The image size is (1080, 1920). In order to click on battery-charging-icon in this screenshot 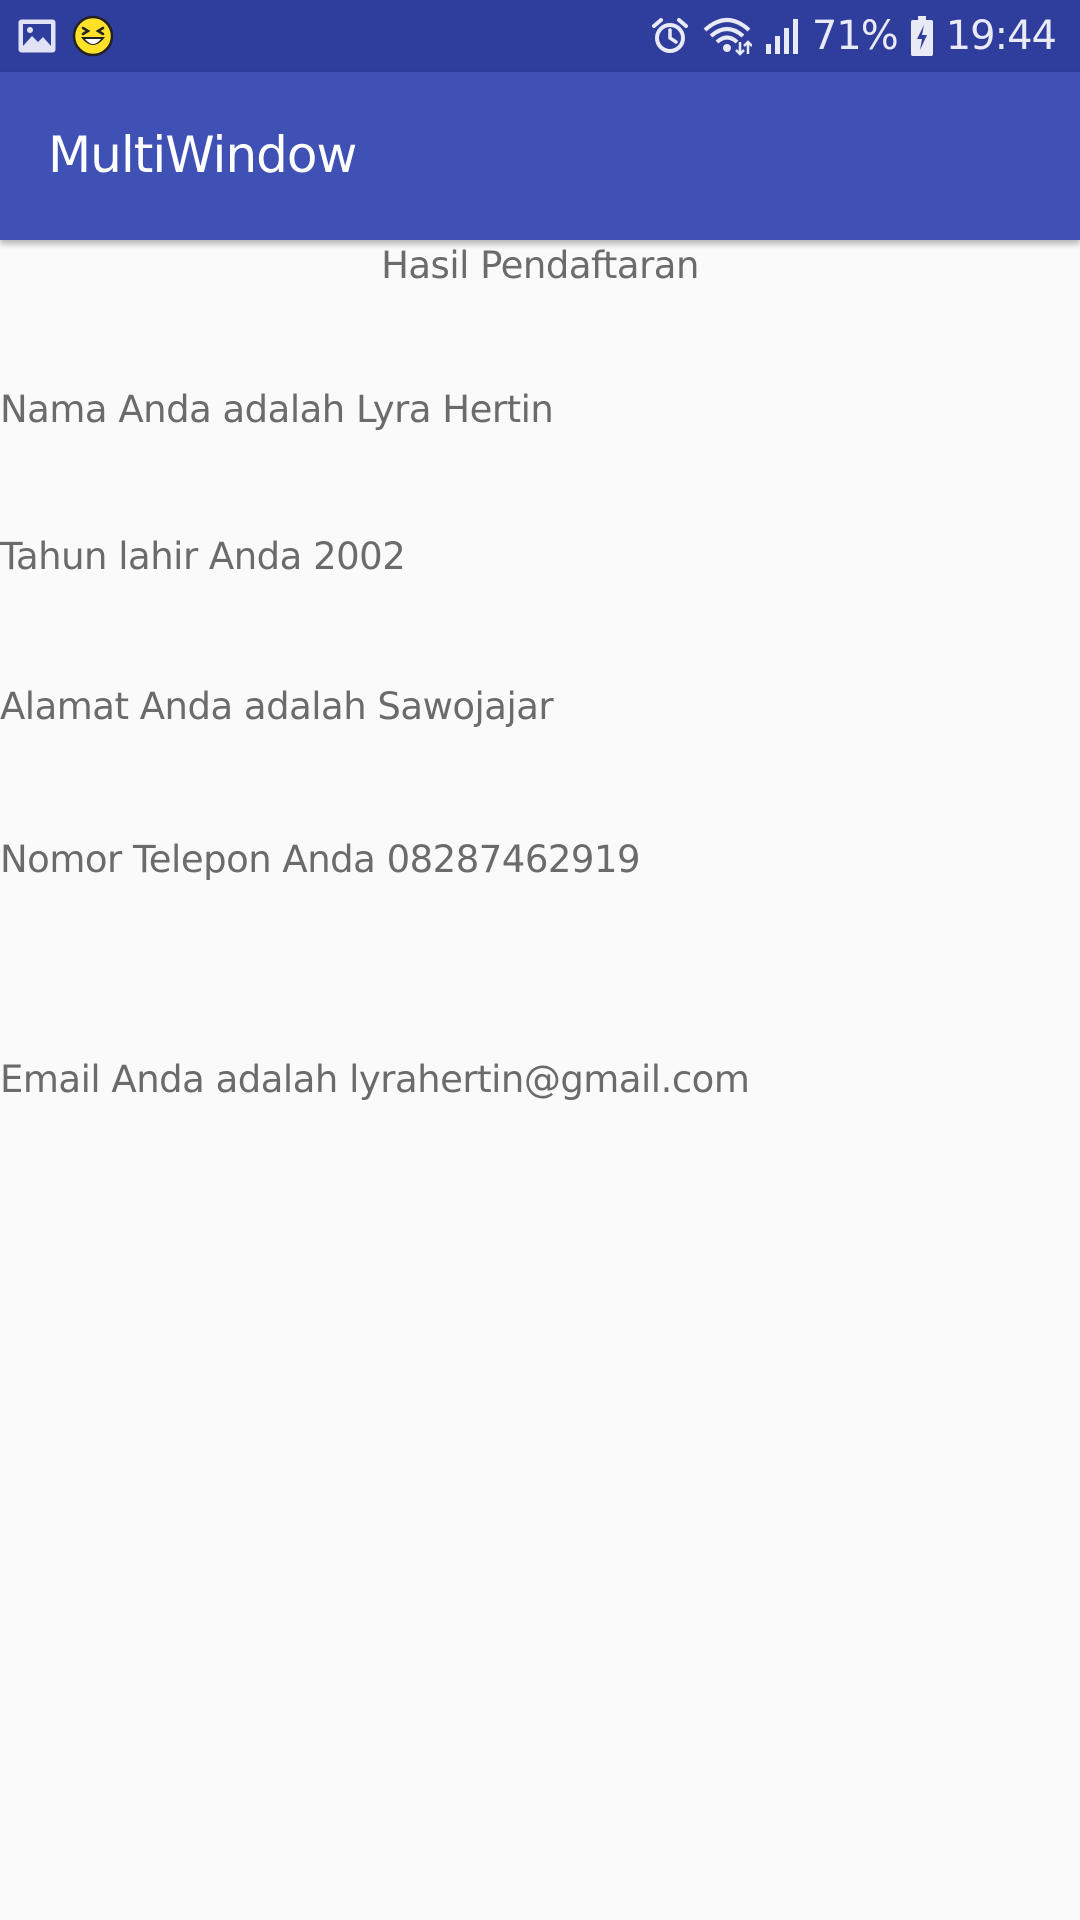, I will do `click(922, 36)`.